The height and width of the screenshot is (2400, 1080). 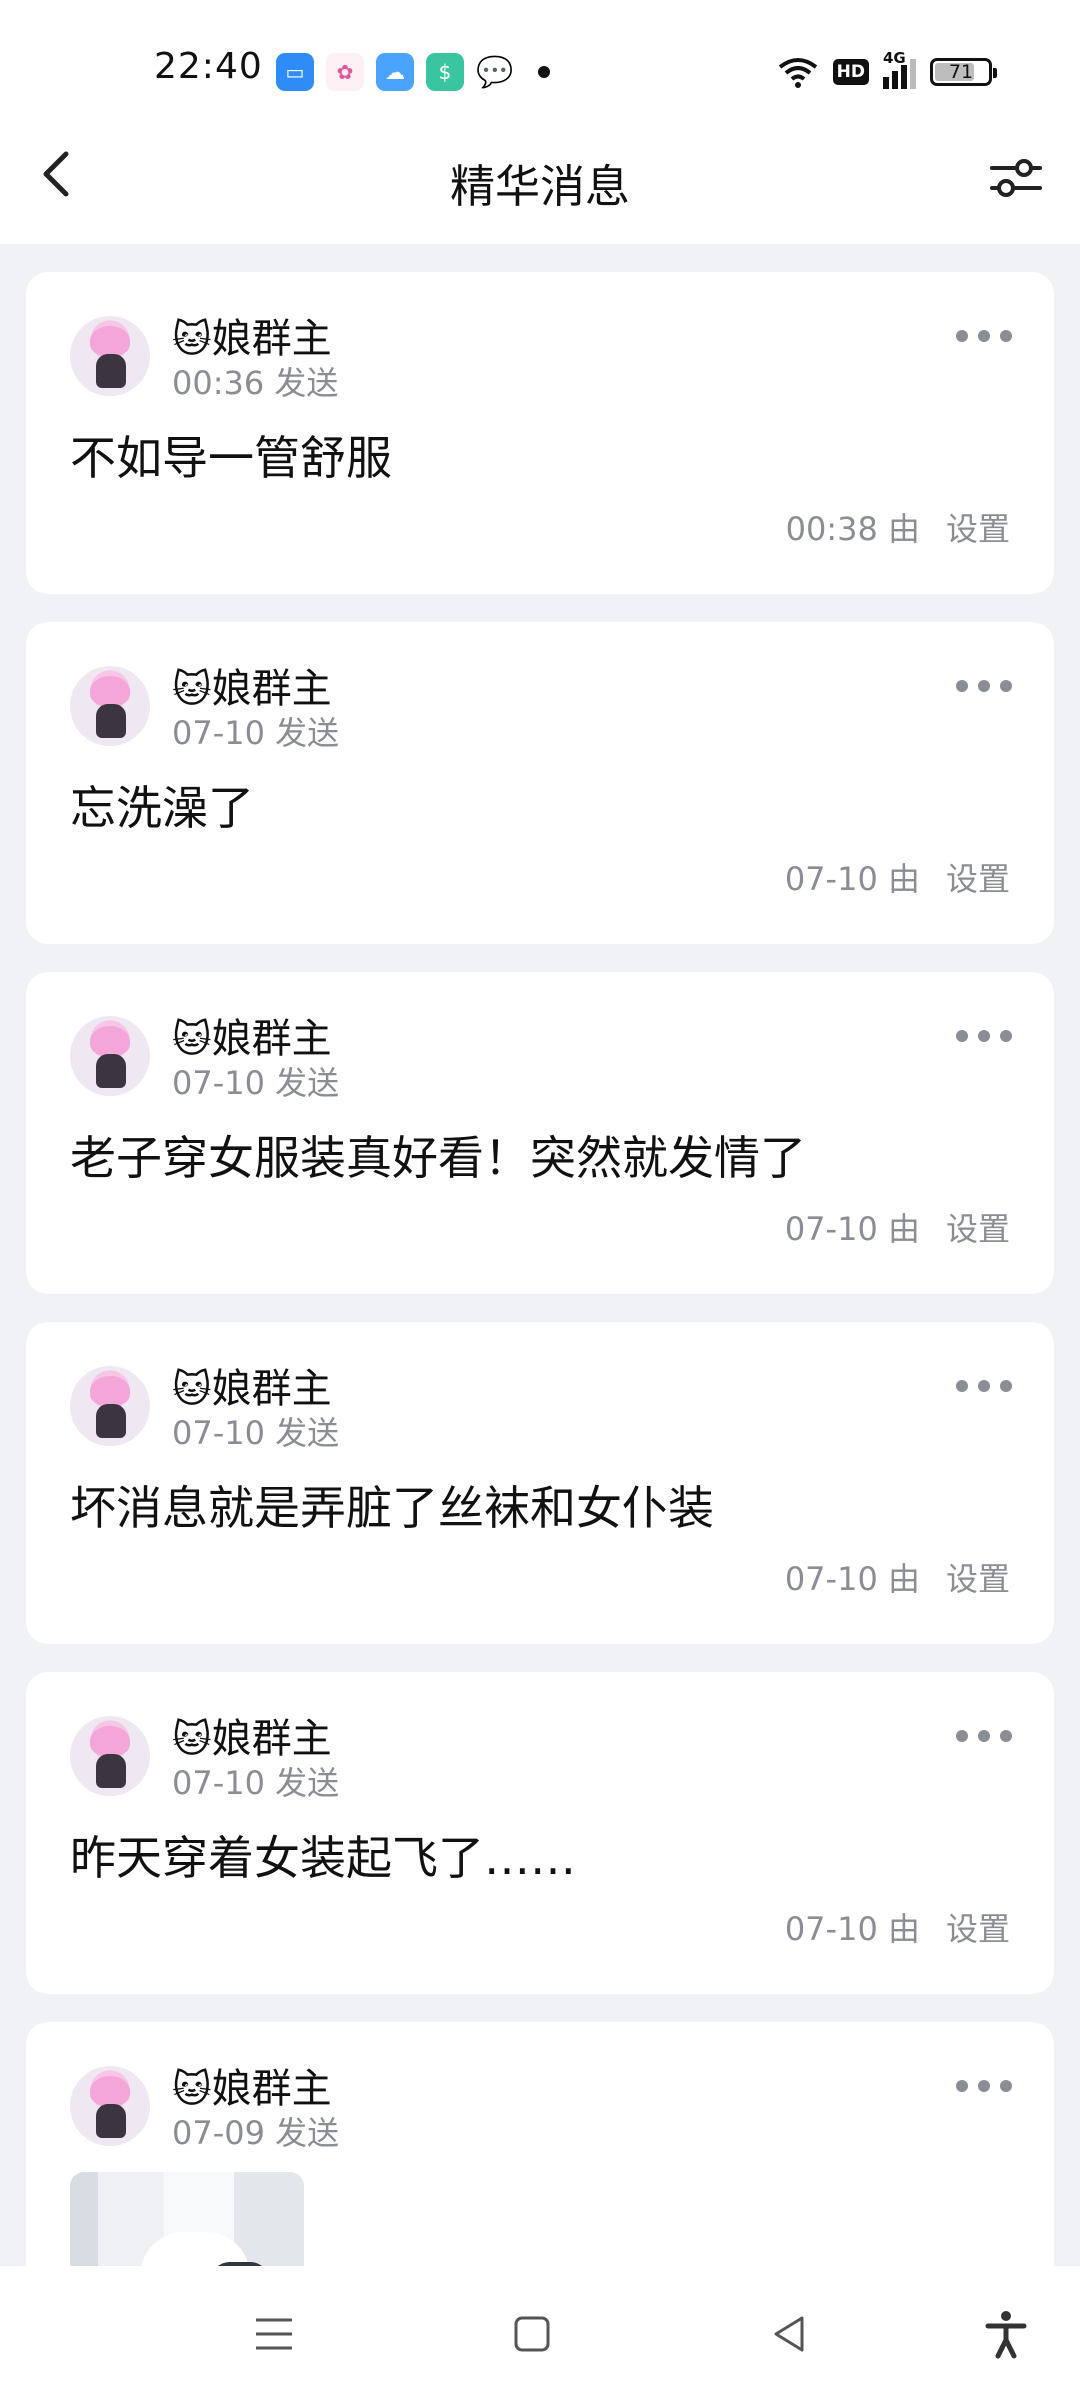 I want to click on message-card: 🐱娘群主 07-10 发送 老子穿女服装真好看！突然就发情了 07-10 由设置, so click(x=540, y=1133).